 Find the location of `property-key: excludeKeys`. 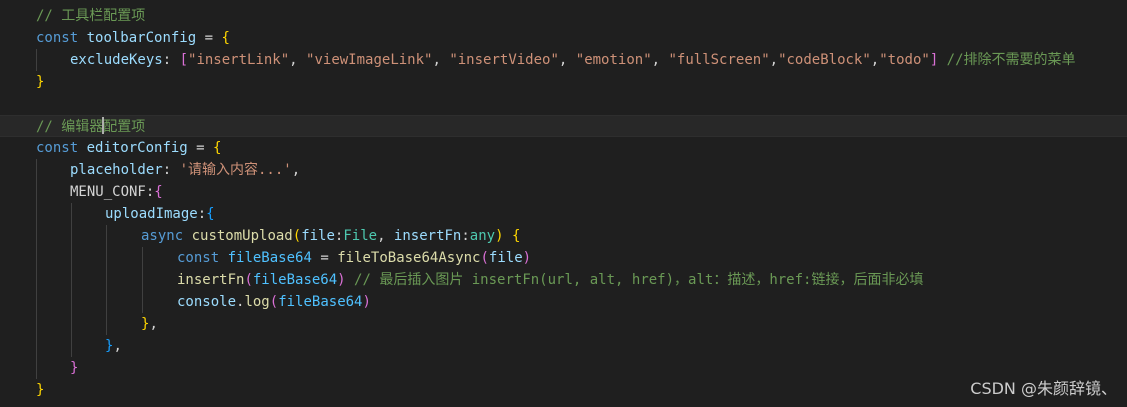

property-key: excludeKeys is located at coordinates (116, 60).